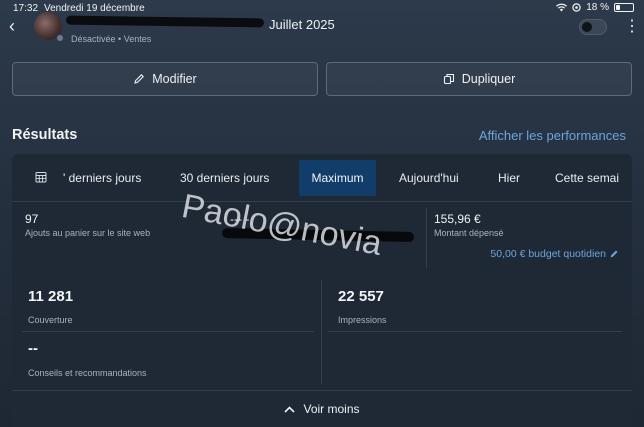 Image resolution: width=644 pixels, height=427 pixels. Describe the element at coordinates (624, 7) in the screenshot. I see `battery-icon` at that location.